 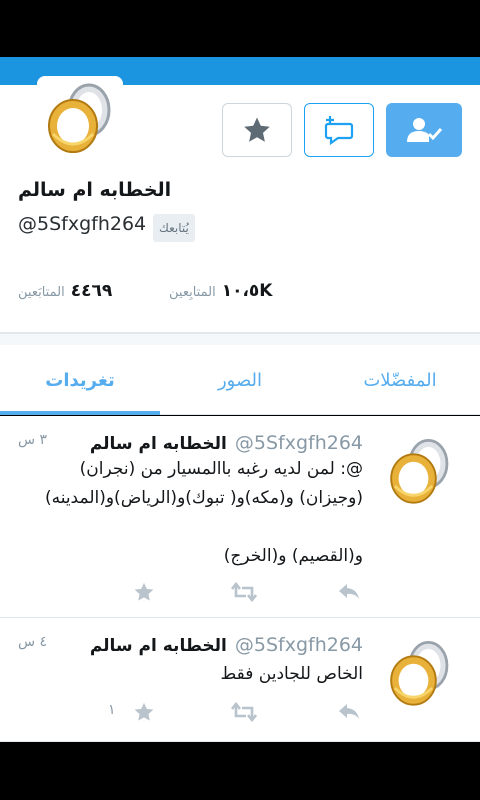 What do you see at coordinates (174, 228) in the screenshot?
I see `follows-you-badge: يُتابعك` at bounding box center [174, 228].